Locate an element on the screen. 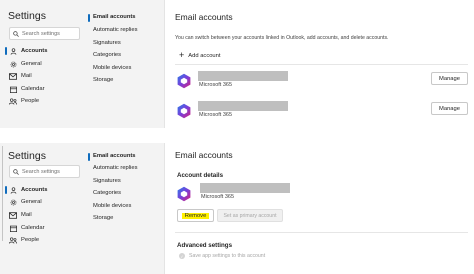  save-app-settings-label: Save app settings to this account is located at coordinates (227, 256).